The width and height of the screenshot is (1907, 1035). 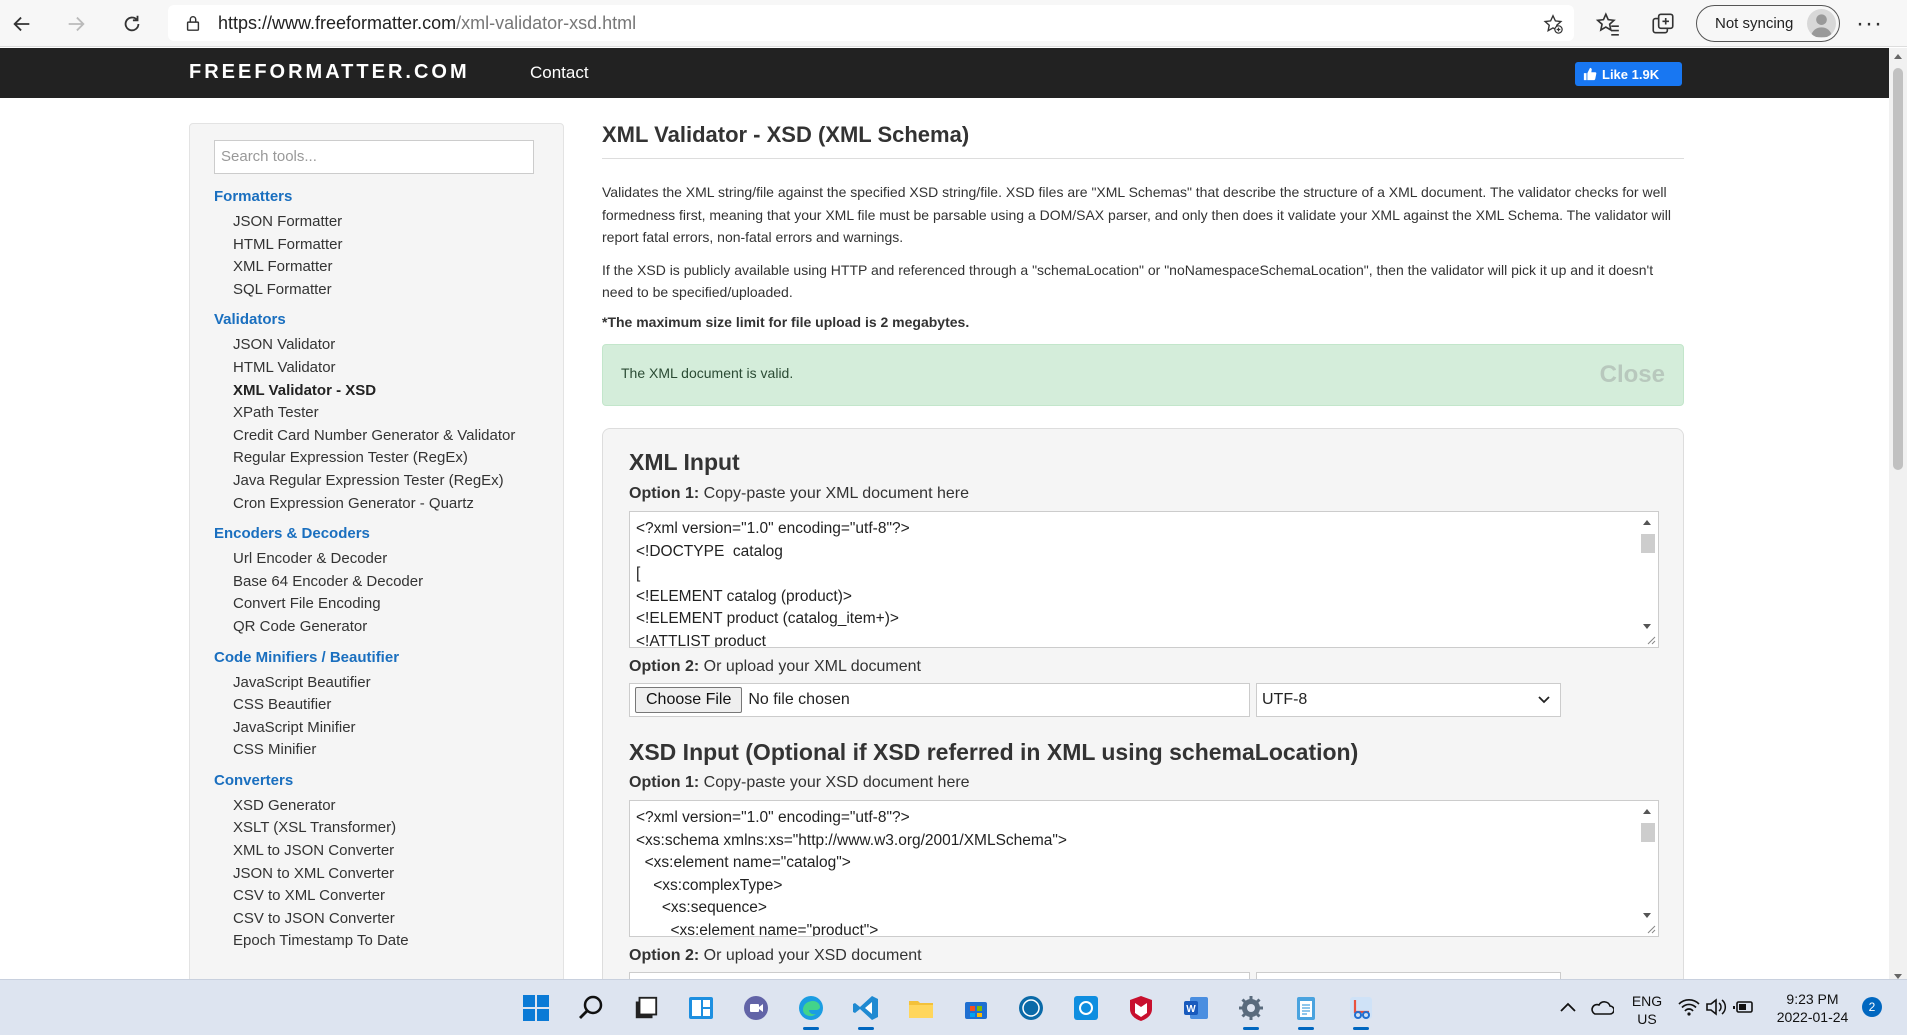 What do you see at coordinates (546, 22) in the screenshot?
I see `url-path: /xml-validator-xsd.html` at bounding box center [546, 22].